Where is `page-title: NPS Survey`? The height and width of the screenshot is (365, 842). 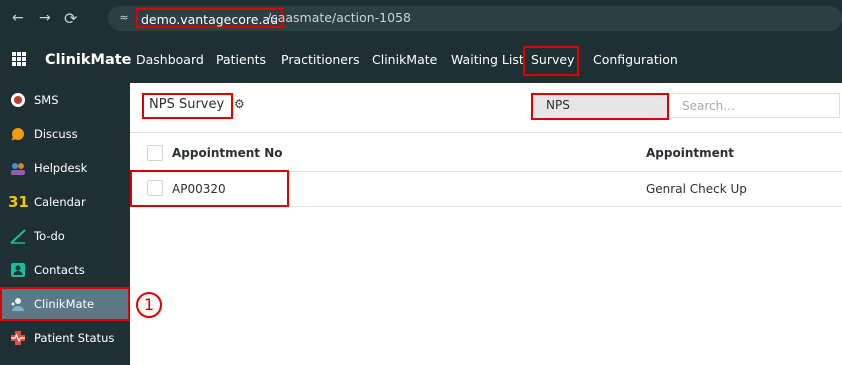 page-title: NPS Survey is located at coordinates (187, 104).